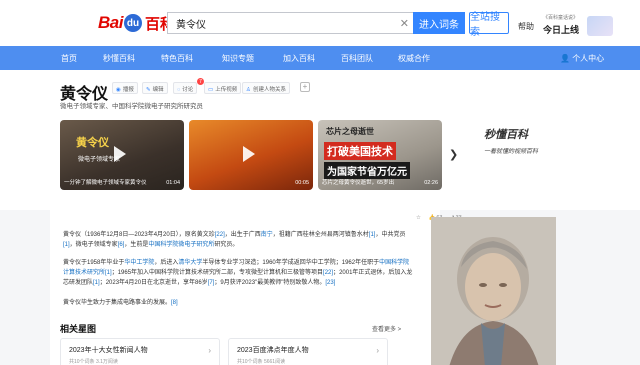 This screenshot has height=365, width=640. I want to click on chevron-right-icon: ❯, so click(455, 154).